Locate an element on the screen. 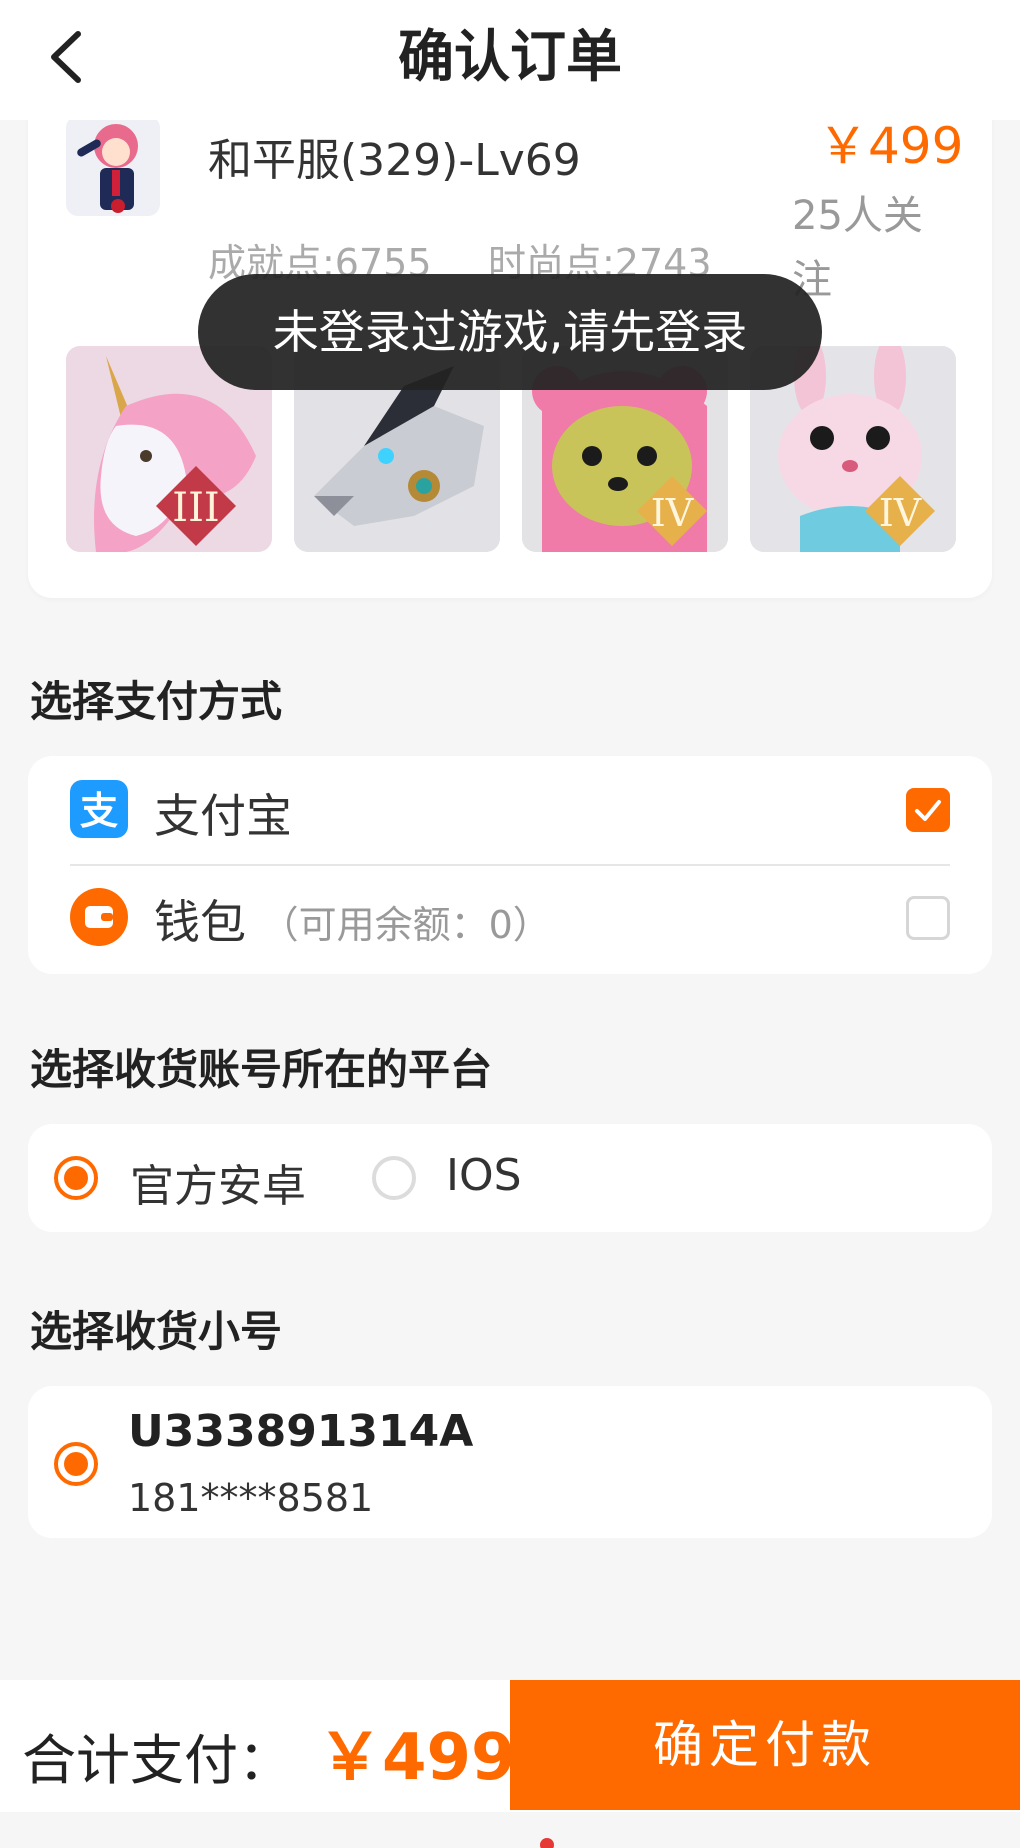 Image resolution: width=1020 pixels, height=1848 pixels. check-icon is located at coordinates (928, 810).